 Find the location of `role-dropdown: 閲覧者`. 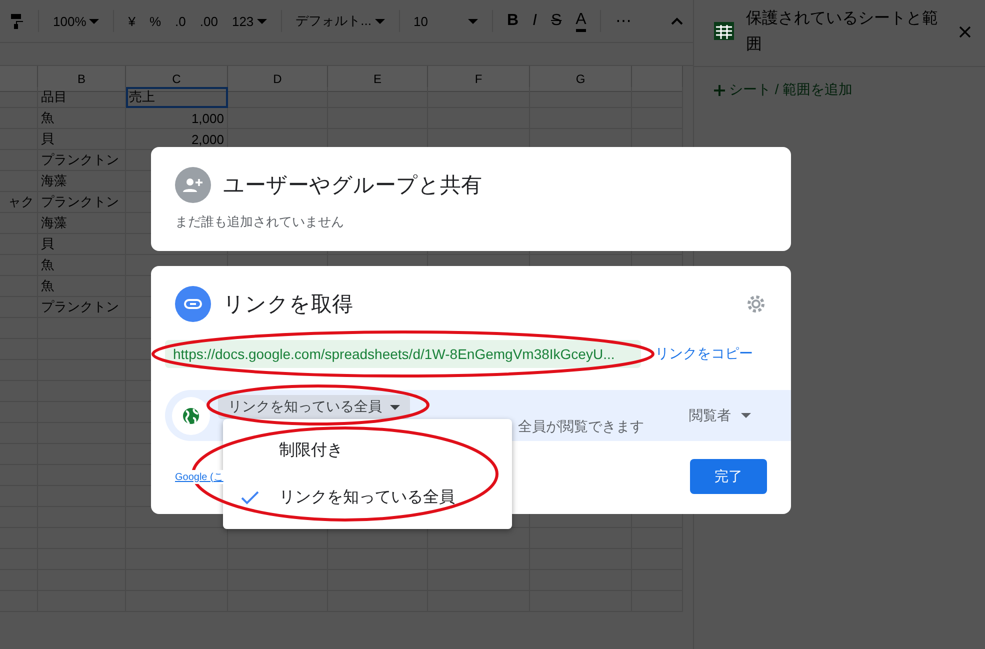

role-dropdown: 閲覧者 is located at coordinates (720, 416).